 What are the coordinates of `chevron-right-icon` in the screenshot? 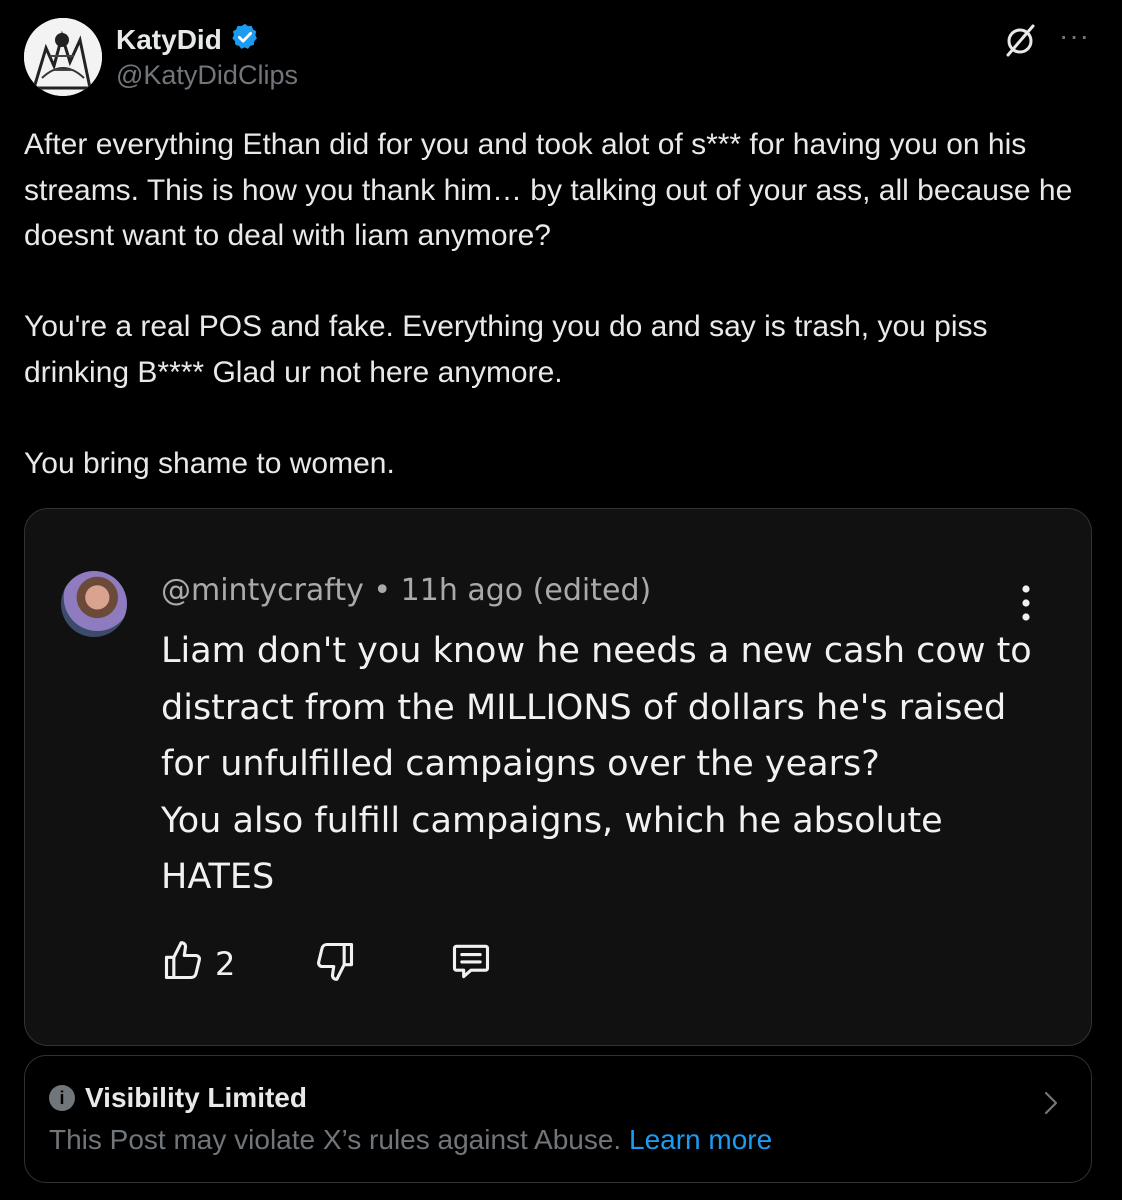 It's located at (1051, 1103).